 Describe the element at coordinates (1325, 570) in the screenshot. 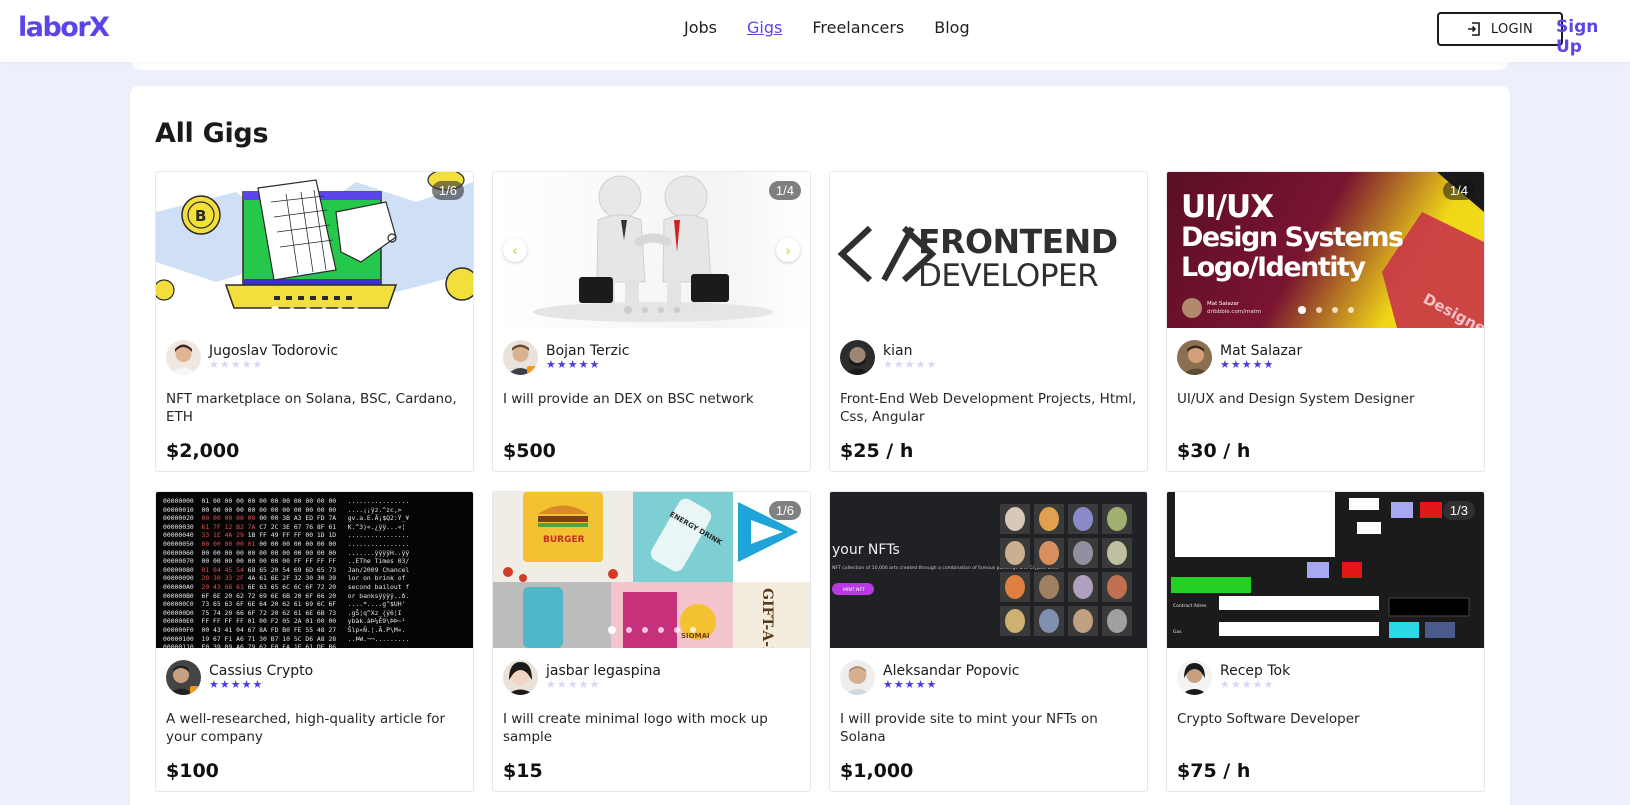

I see `gig-image-crypto-software: Contract Adres Gas 1/3` at that location.